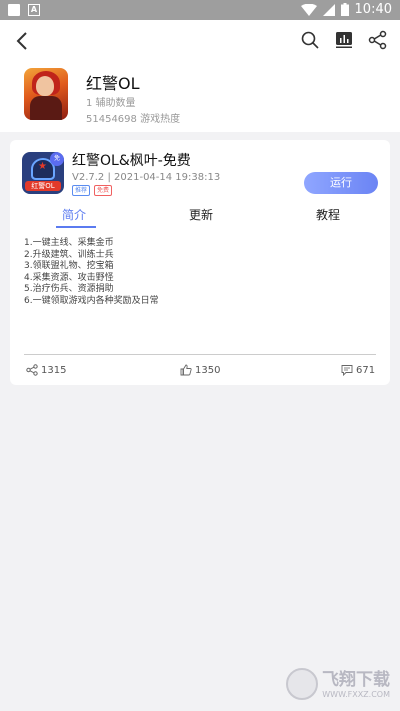 The width and height of the screenshot is (400, 711). I want to click on status-right: 10:40, so click(346, 9).